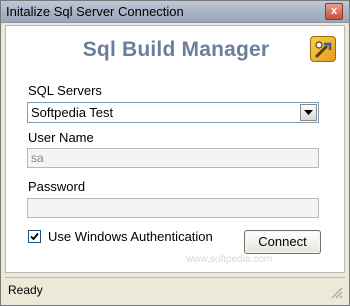 Image resolution: width=350 pixels, height=306 pixels. Describe the element at coordinates (173, 158) in the screenshot. I see `username-field` at that location.